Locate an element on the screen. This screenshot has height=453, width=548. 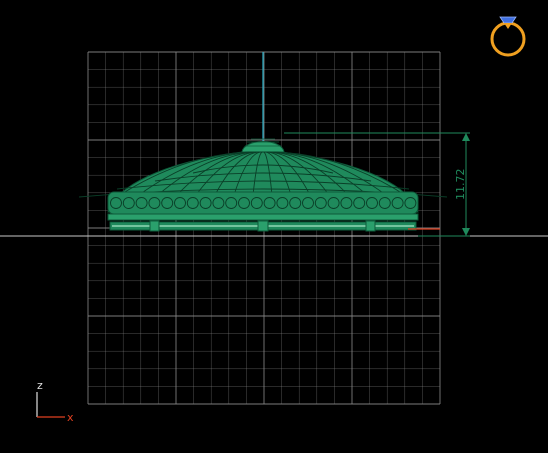
z-axis-label: z is located at coordinates (40, 385).